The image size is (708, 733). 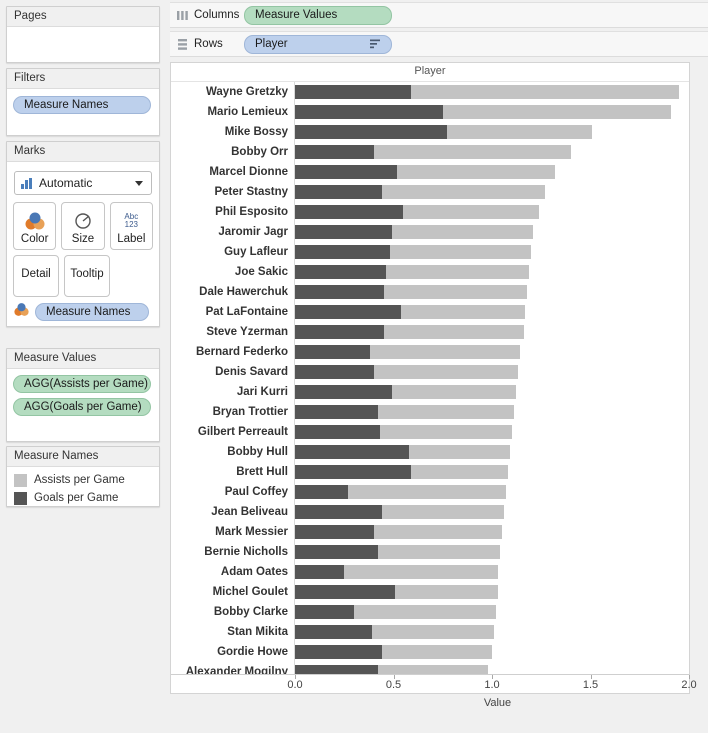 I want to click on chart-row: Bobby Clarke, so click(x=430, y=612).